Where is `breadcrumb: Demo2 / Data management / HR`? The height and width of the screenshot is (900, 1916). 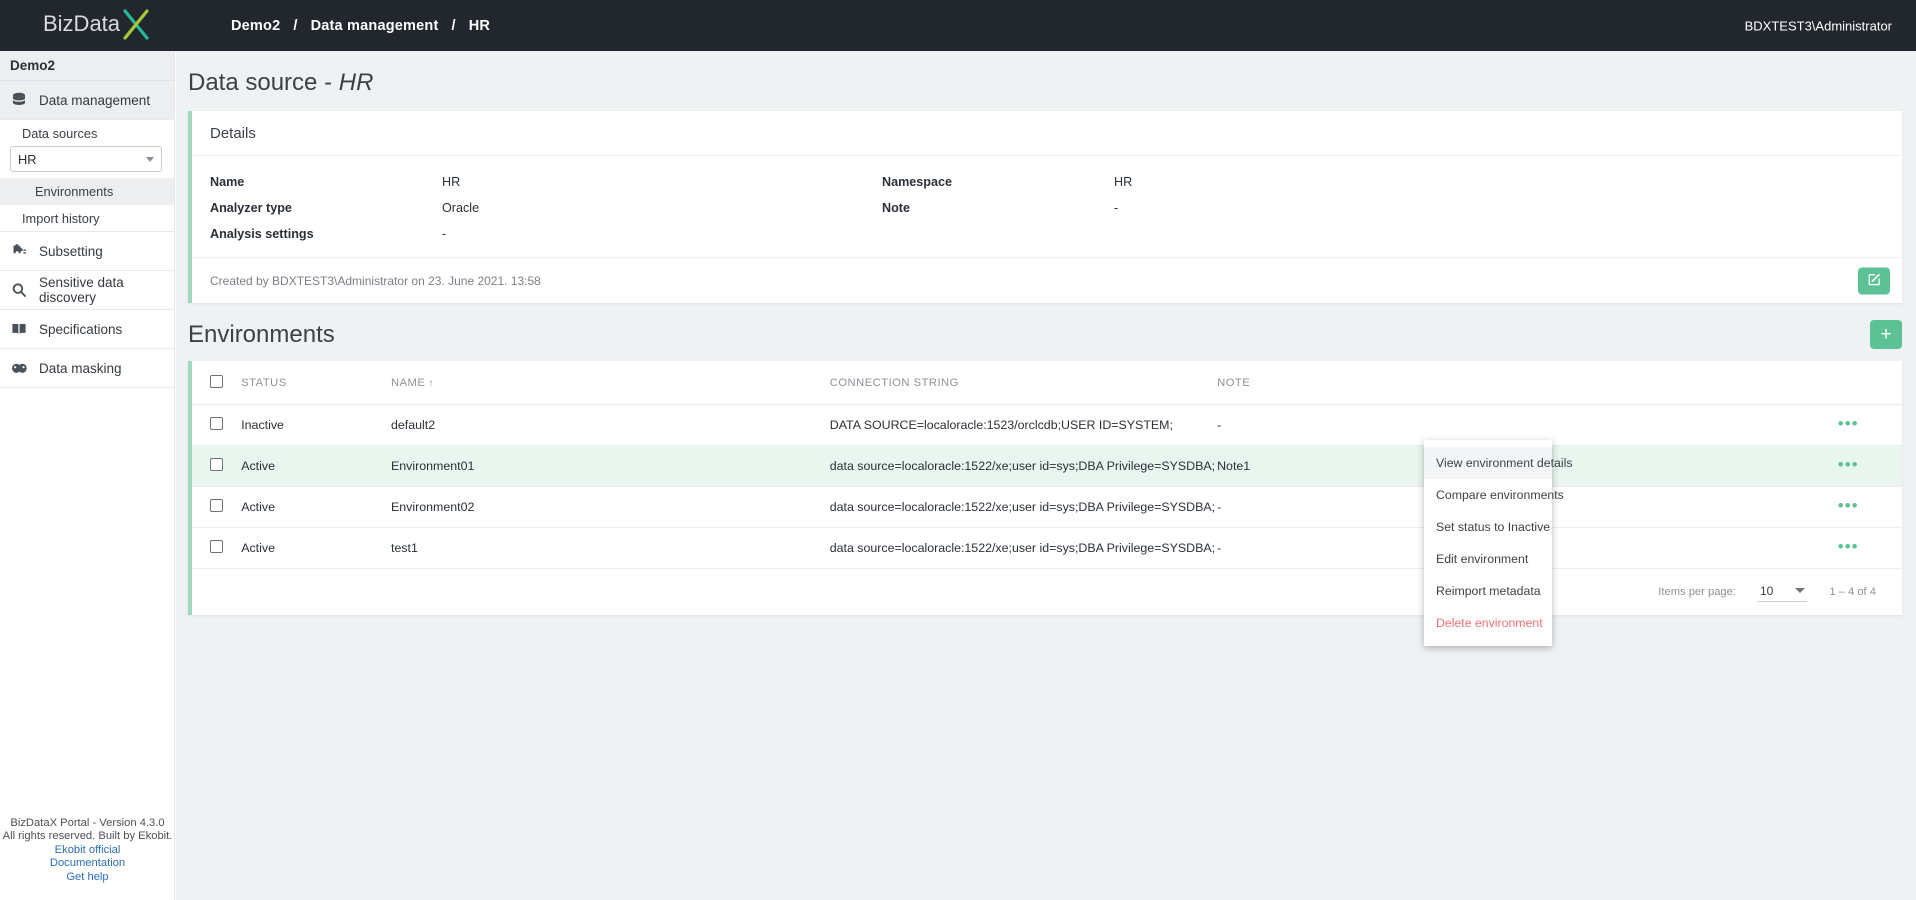
breadcrumb: Demo2 / Data management / HR is located at coordinates (360, 26).